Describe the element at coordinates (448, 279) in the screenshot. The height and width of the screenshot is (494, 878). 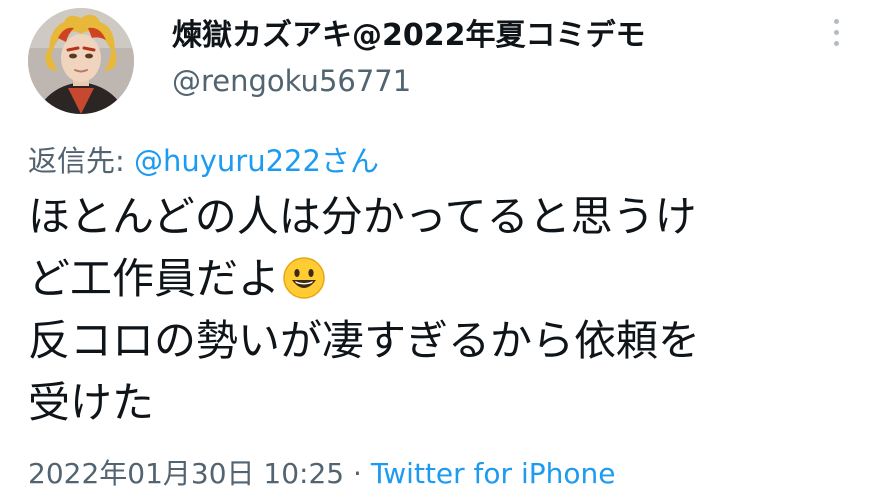
I see `tweet-text-line: ど工作員だよ` at that location.